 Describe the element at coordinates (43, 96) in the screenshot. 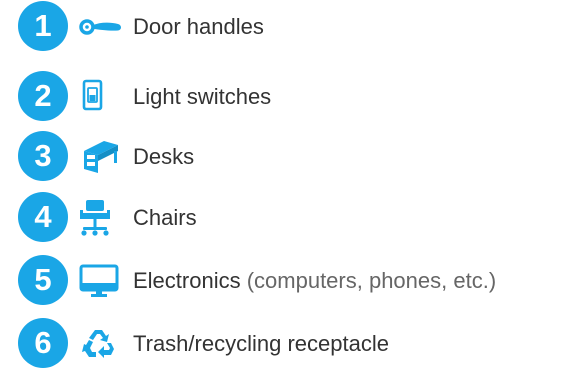

I see `number-badge: 2` at that location.